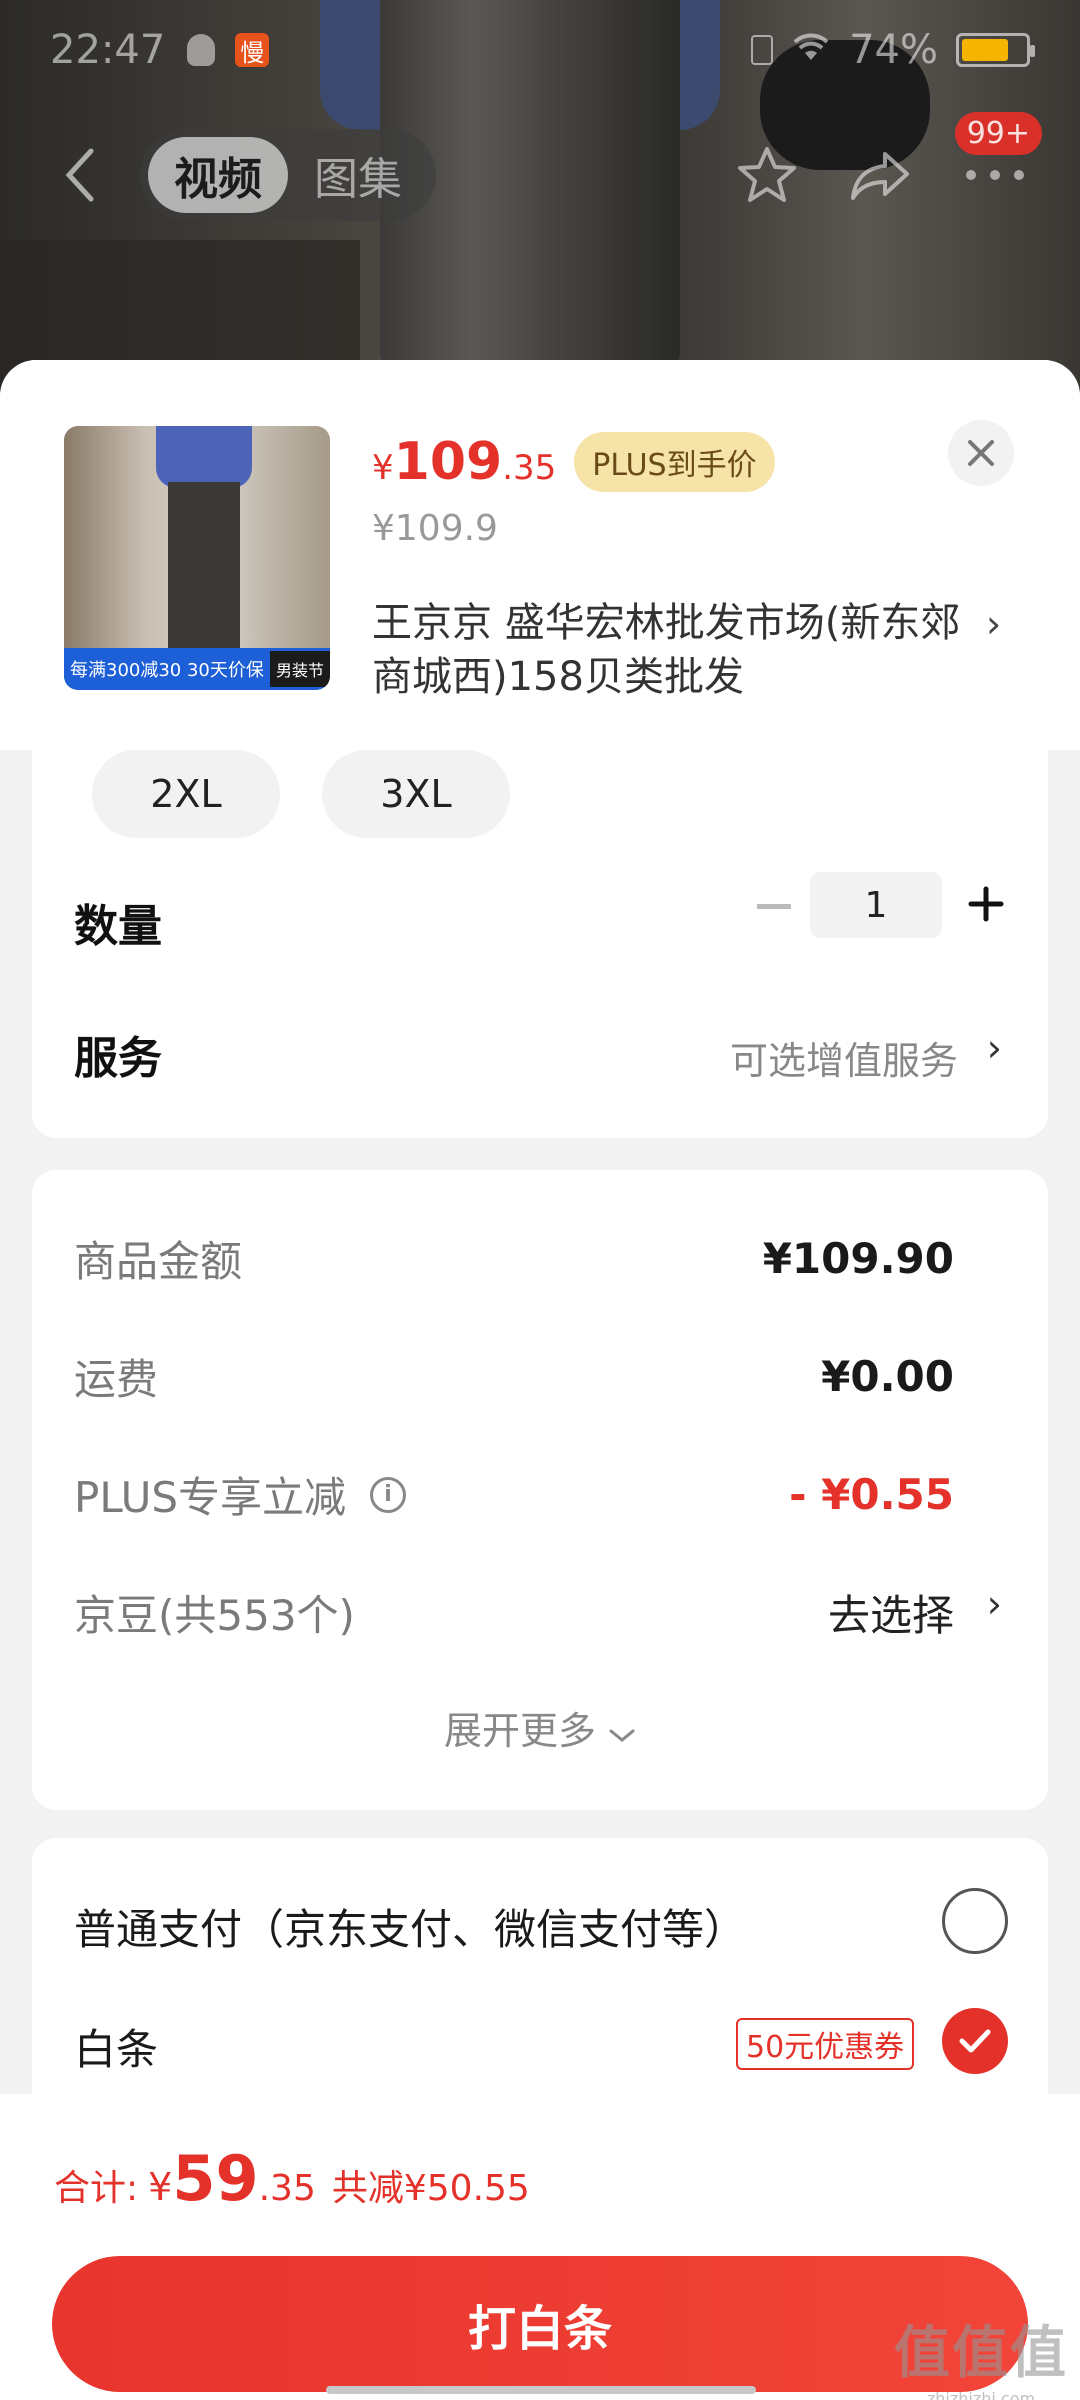 The width and height of the screenshot is (1080, 2400). What do you see at coordinates (514, 1494) in the screenshot?
I see `plus-discount-row: PLUS专享立减 i - ¥0.55` at bounding box center [514, 1494].